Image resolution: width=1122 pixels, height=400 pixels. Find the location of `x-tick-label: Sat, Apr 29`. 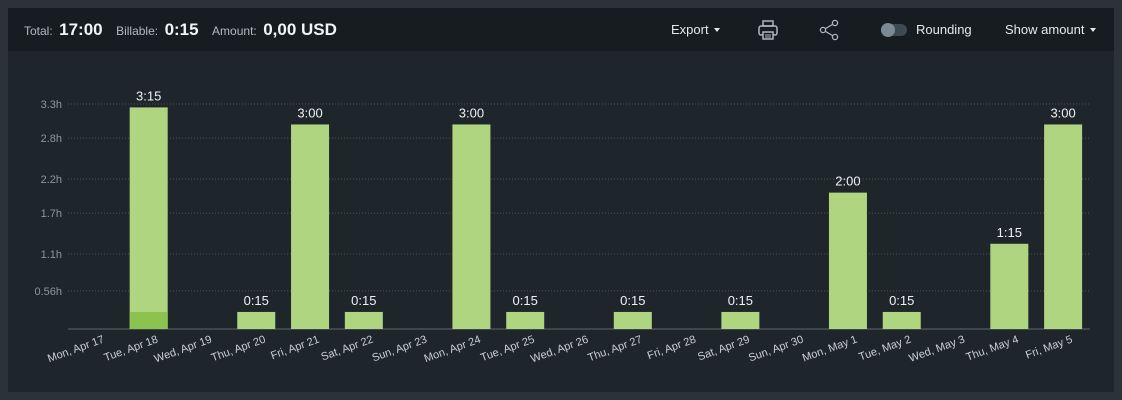

x-tick-label: Sat, Apr 29 is located at coordinates (723, 349).